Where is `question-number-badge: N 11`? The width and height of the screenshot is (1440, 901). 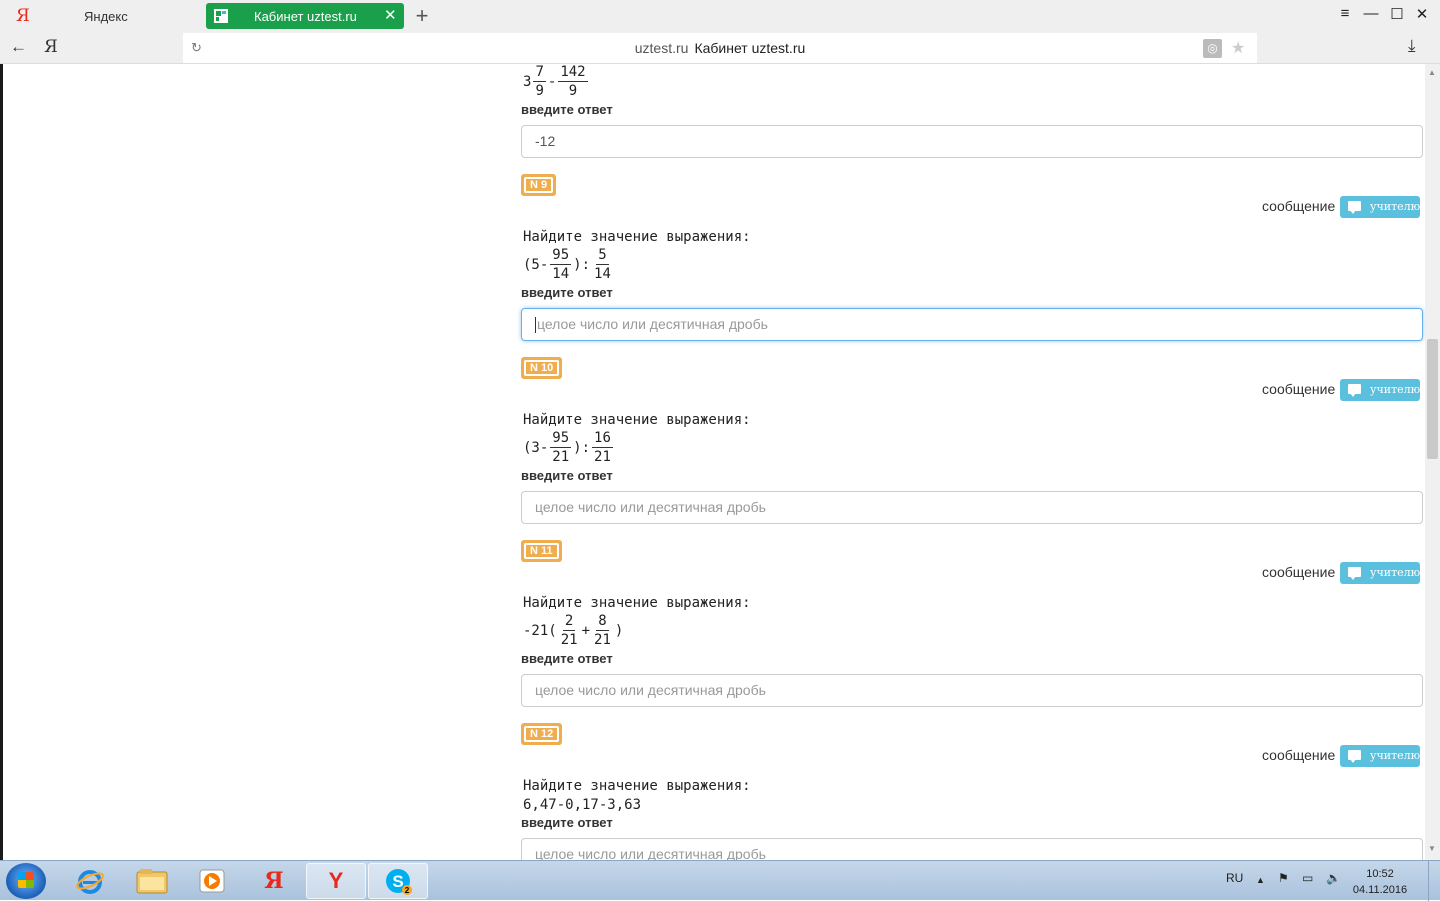 question-number-badge: N 11 is located at coordinates (541, 551).